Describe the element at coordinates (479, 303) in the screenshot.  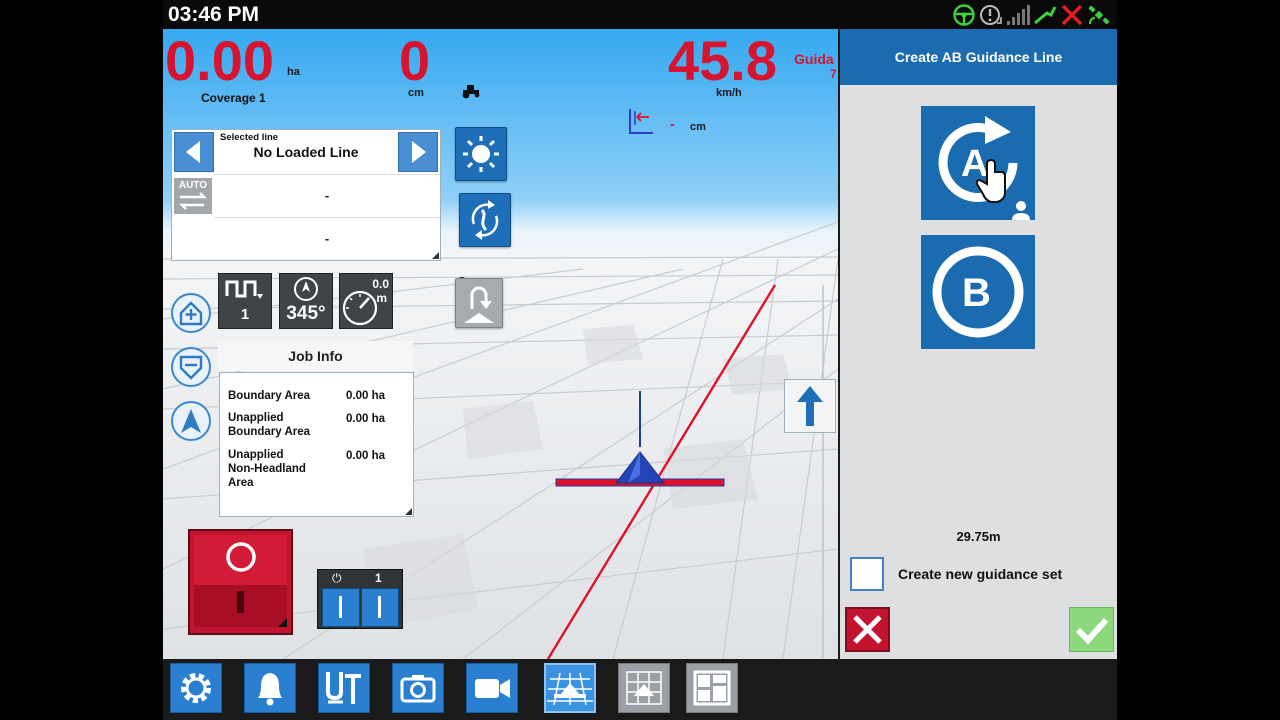
I see `u-turn-button` at that location.